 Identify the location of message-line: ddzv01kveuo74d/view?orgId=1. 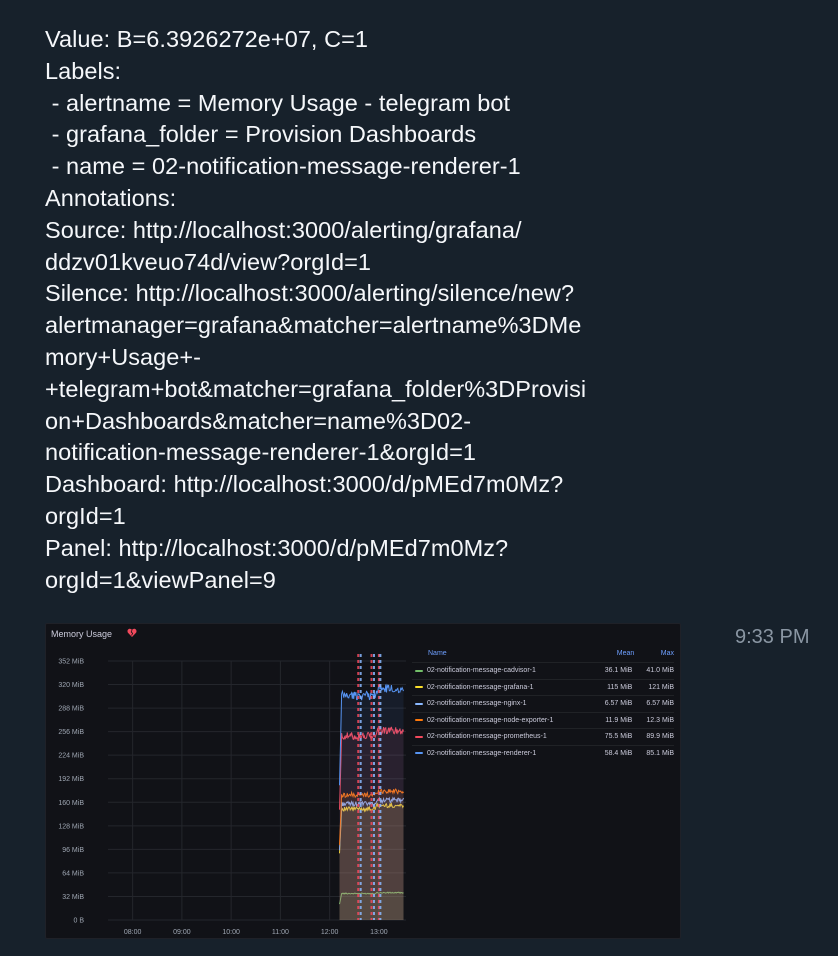
(370, 263).